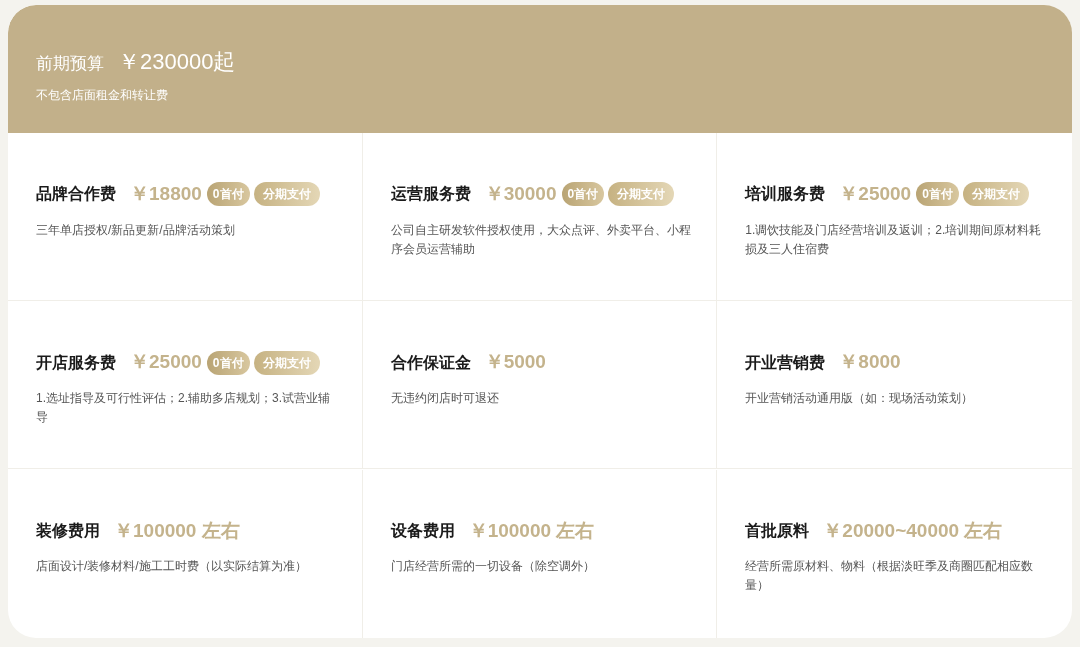 The height and width of the screenshot is (647, 1080). I want to click on fee-description: 经营所需原材料、物料（根据淡旺季及商圈匹配相应数量）, so click(890, 576).